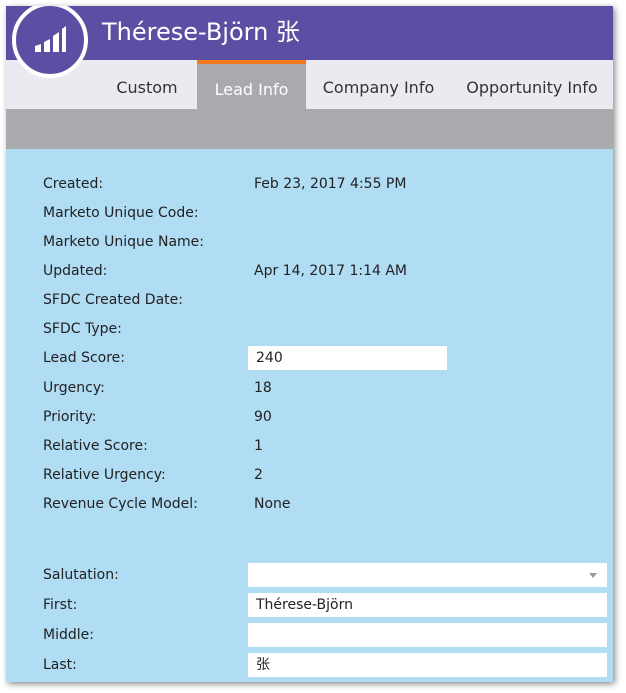  I want to click on marketo-logo-icon, so click(50, 39).